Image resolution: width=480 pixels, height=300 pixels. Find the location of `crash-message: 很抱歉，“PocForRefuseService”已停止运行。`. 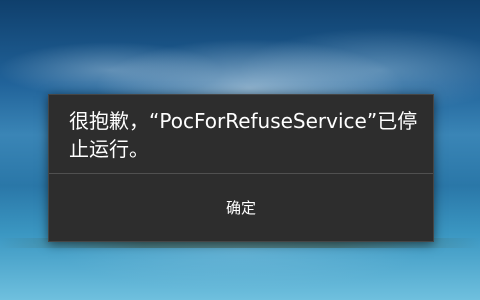

crash-message: 很抱歉，“PocForRefuseService”已停止运行。 is located at coordinates (243, 135).